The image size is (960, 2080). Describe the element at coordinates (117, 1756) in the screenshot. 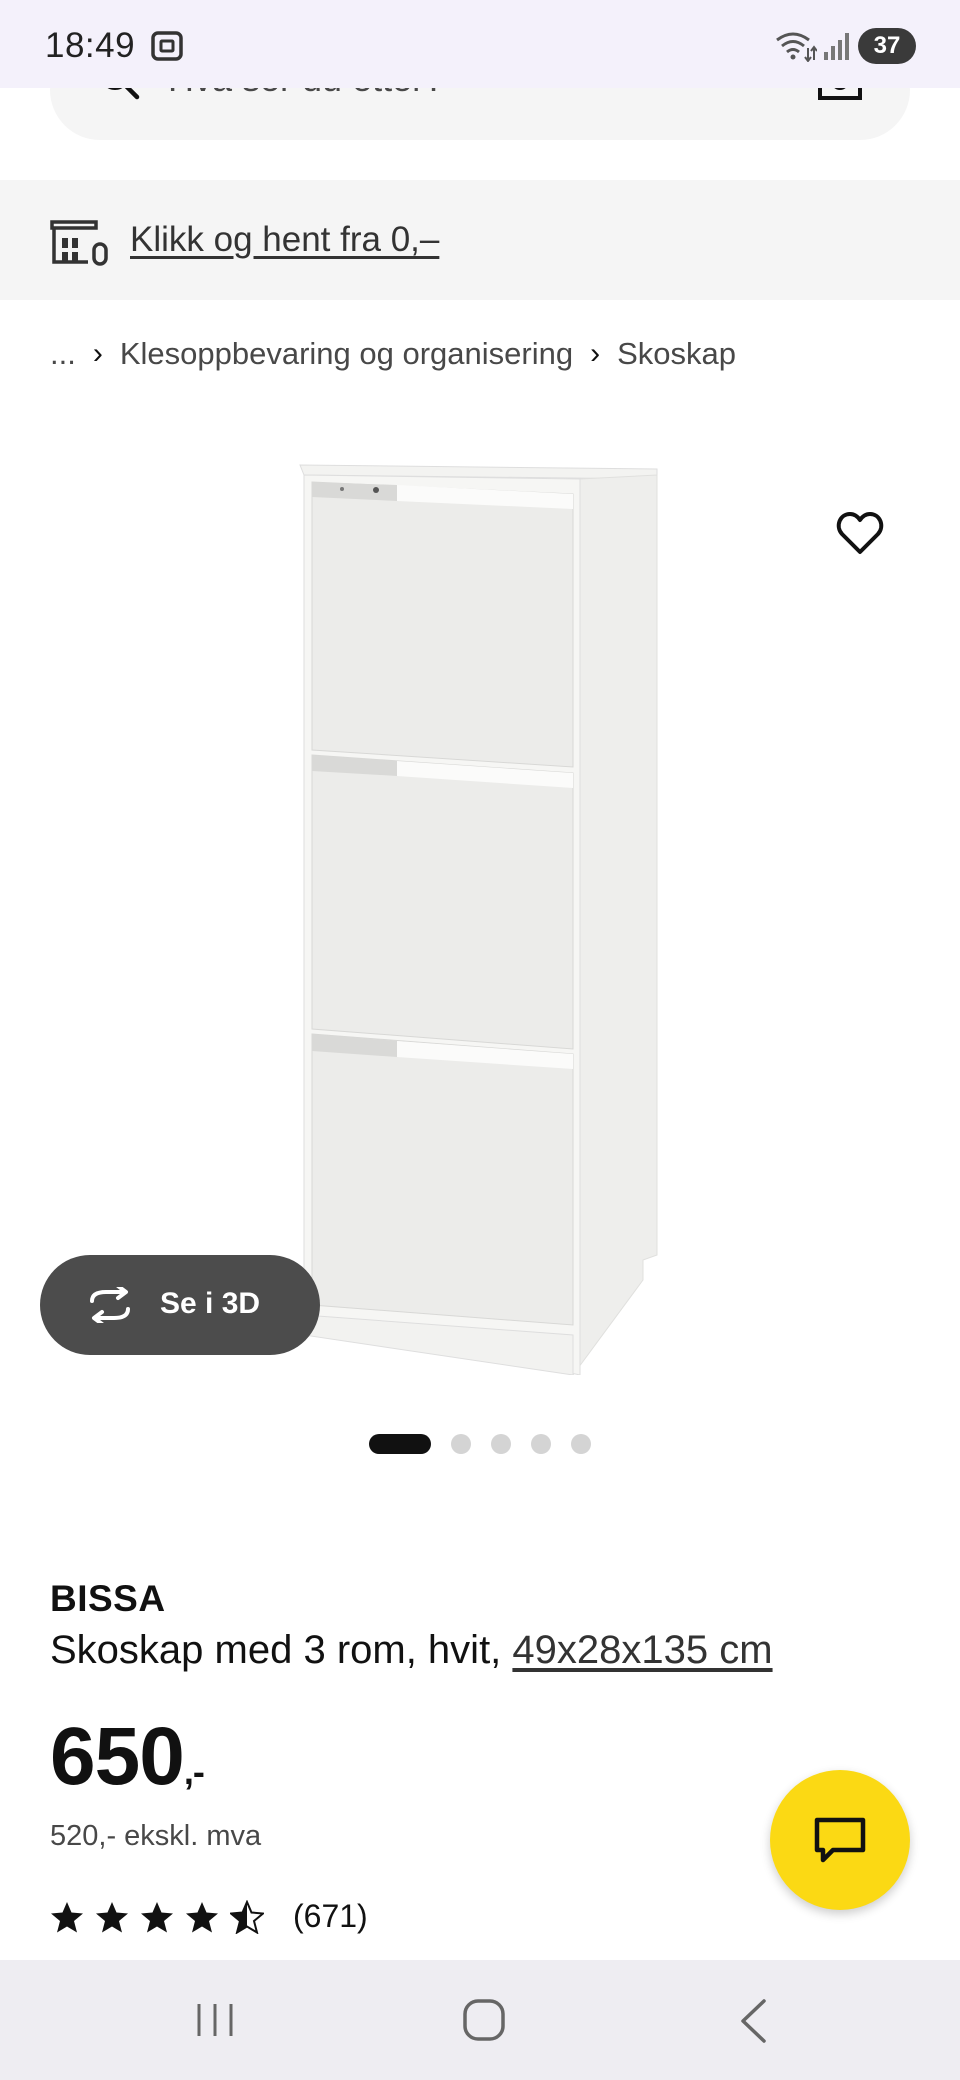

I see `price-value: 650` at that location.